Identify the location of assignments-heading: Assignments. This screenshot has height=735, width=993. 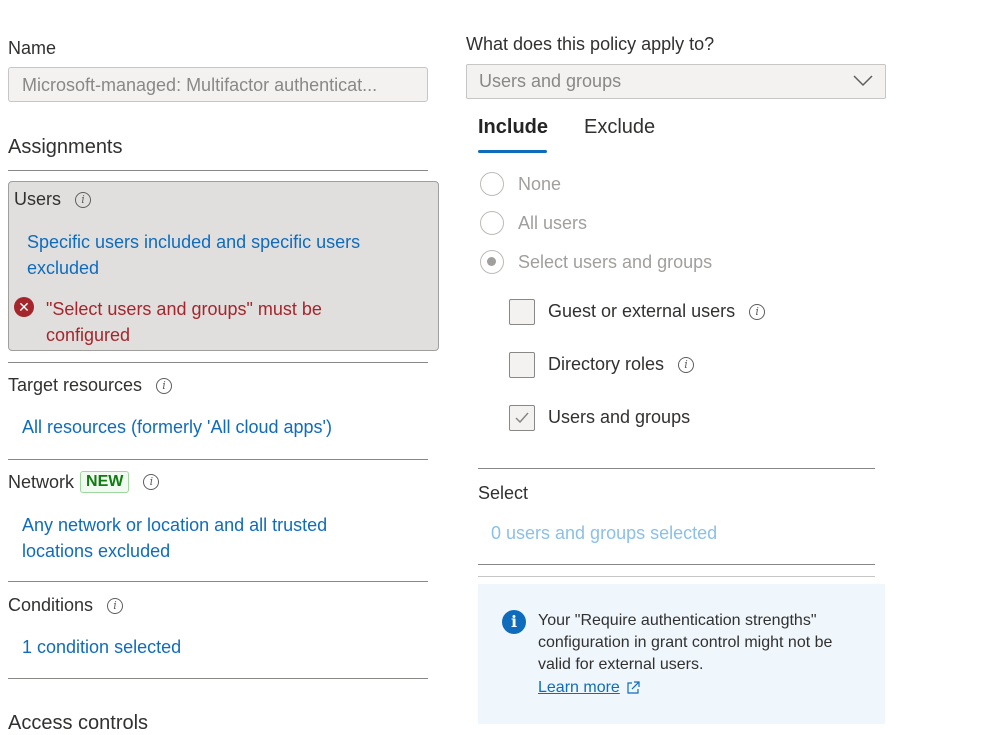
(65, 147).